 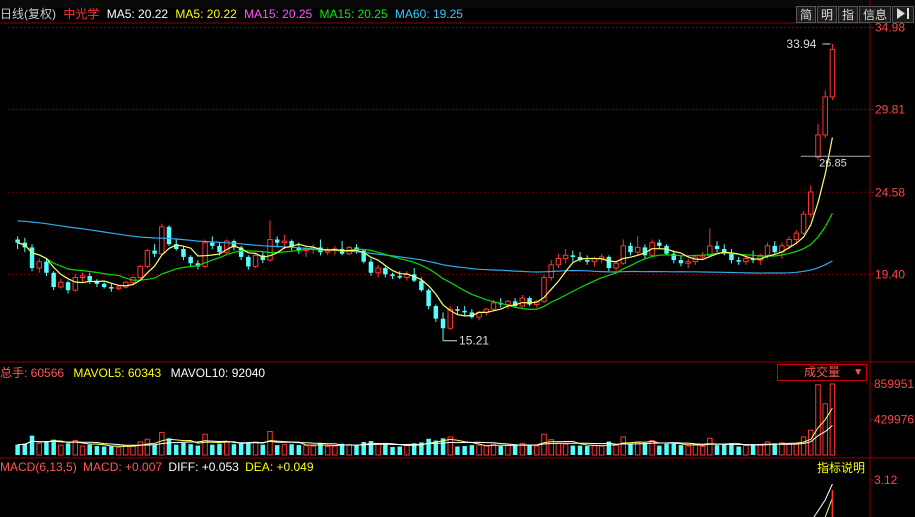 I want to click on diff-value: DIFF: +0.053, so click(x=203, y=467).